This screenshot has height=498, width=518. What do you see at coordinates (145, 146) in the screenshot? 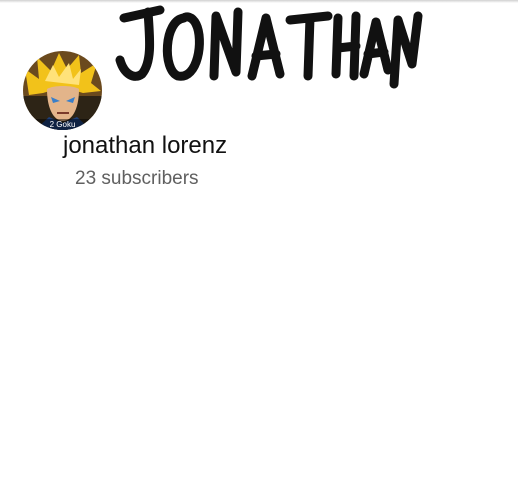
I see `channel-name: jonathan lorenz` at bounding box center [145, 146].